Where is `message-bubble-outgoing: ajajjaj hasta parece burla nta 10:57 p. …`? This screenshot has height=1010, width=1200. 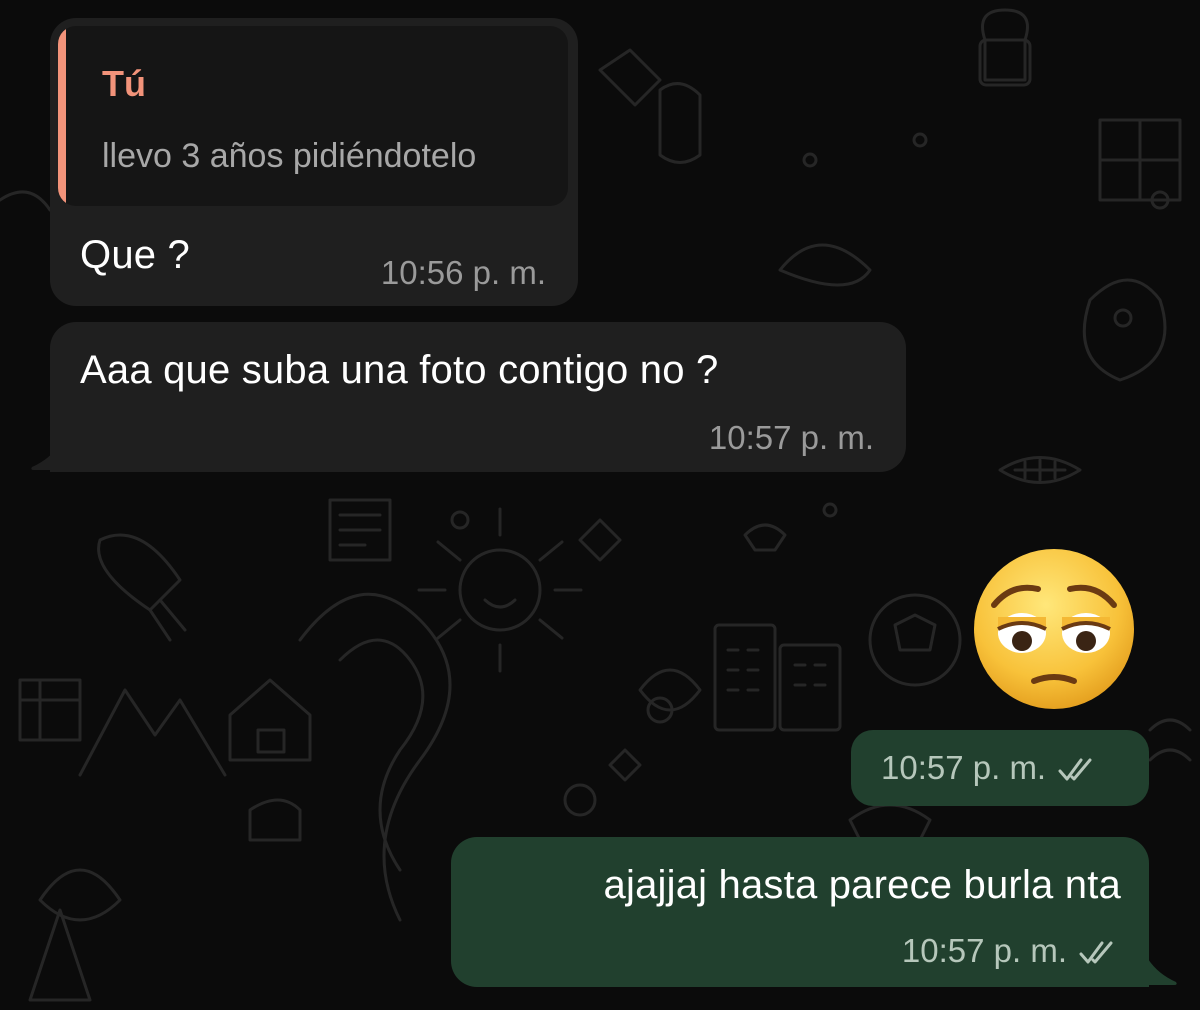
message-bubble-outgoing: ajajjaj hasta parece burla nta 10:57 p. … is located at coordinates (800, 912).